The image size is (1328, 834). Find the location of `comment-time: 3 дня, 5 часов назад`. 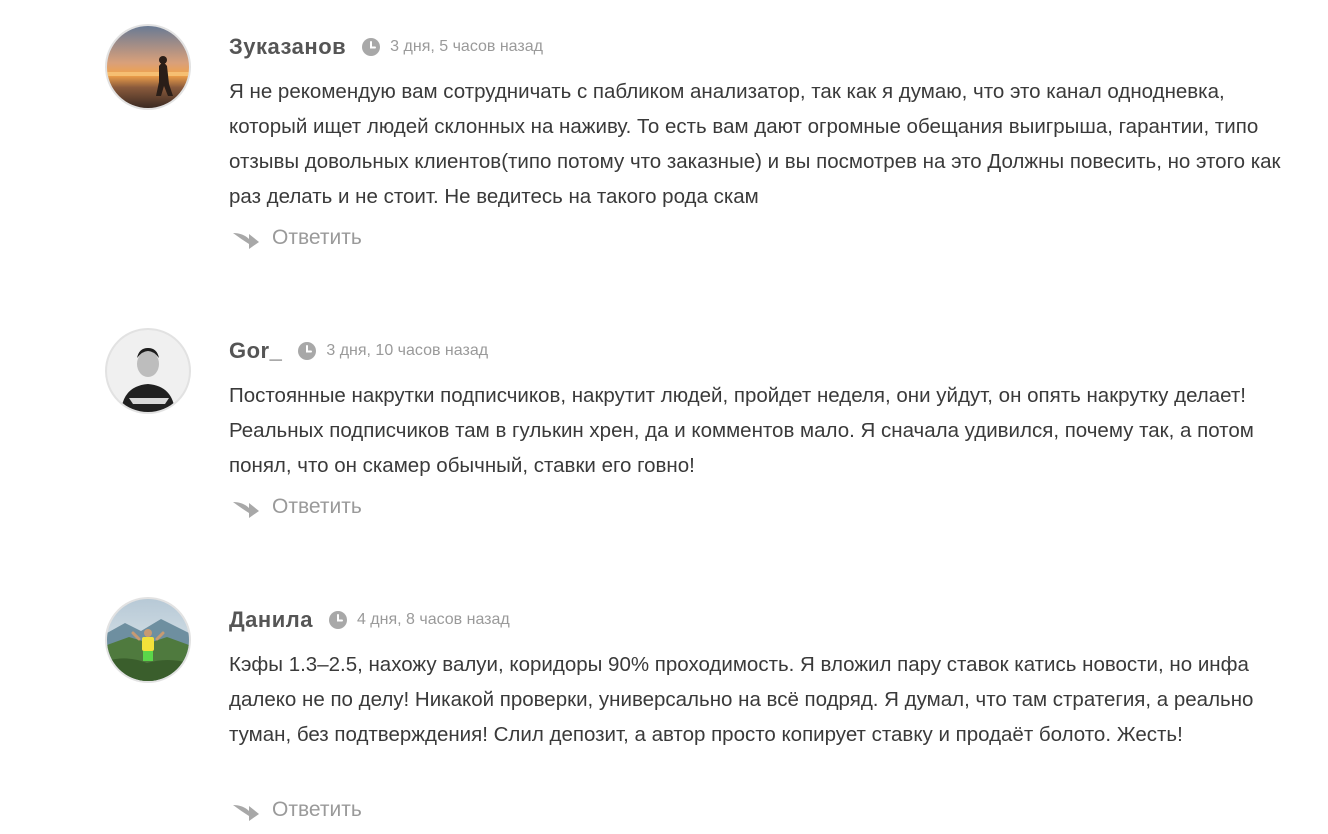

comment-time: 3 дня, 5 часов назад is located at coordinates (466, 47).